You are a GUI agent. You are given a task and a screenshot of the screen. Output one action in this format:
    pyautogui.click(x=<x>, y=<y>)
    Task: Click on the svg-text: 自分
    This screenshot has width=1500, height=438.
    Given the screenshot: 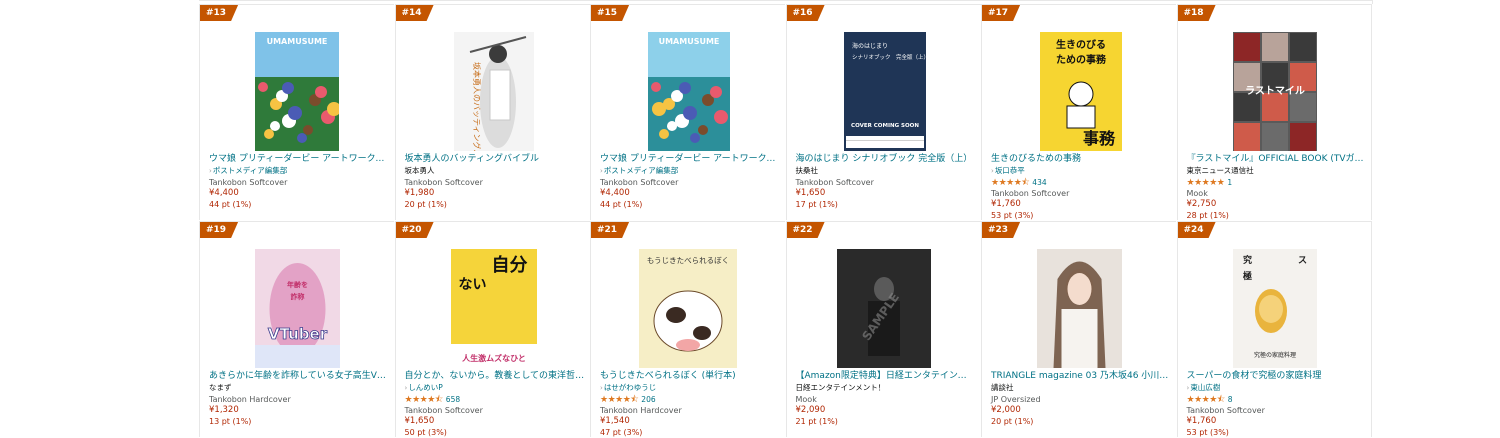 What is the action you would take?
    pyautogui.click(x=509, y=265)
    